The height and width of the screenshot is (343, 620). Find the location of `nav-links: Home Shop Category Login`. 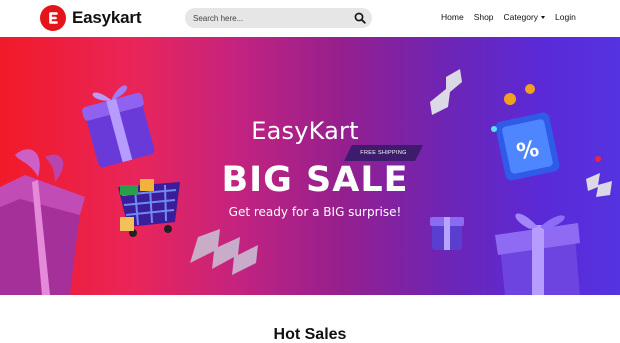

nav-links: Home Shop Category Login is located at coordinates (513, 17).